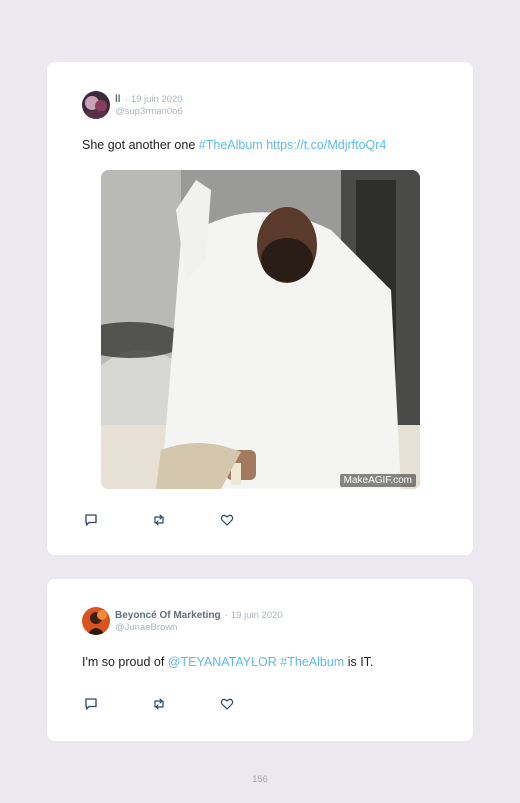 The height and width of the screenshot is (803, 520). I want to click on tweet-text-end: is IT., so click(360, 662).